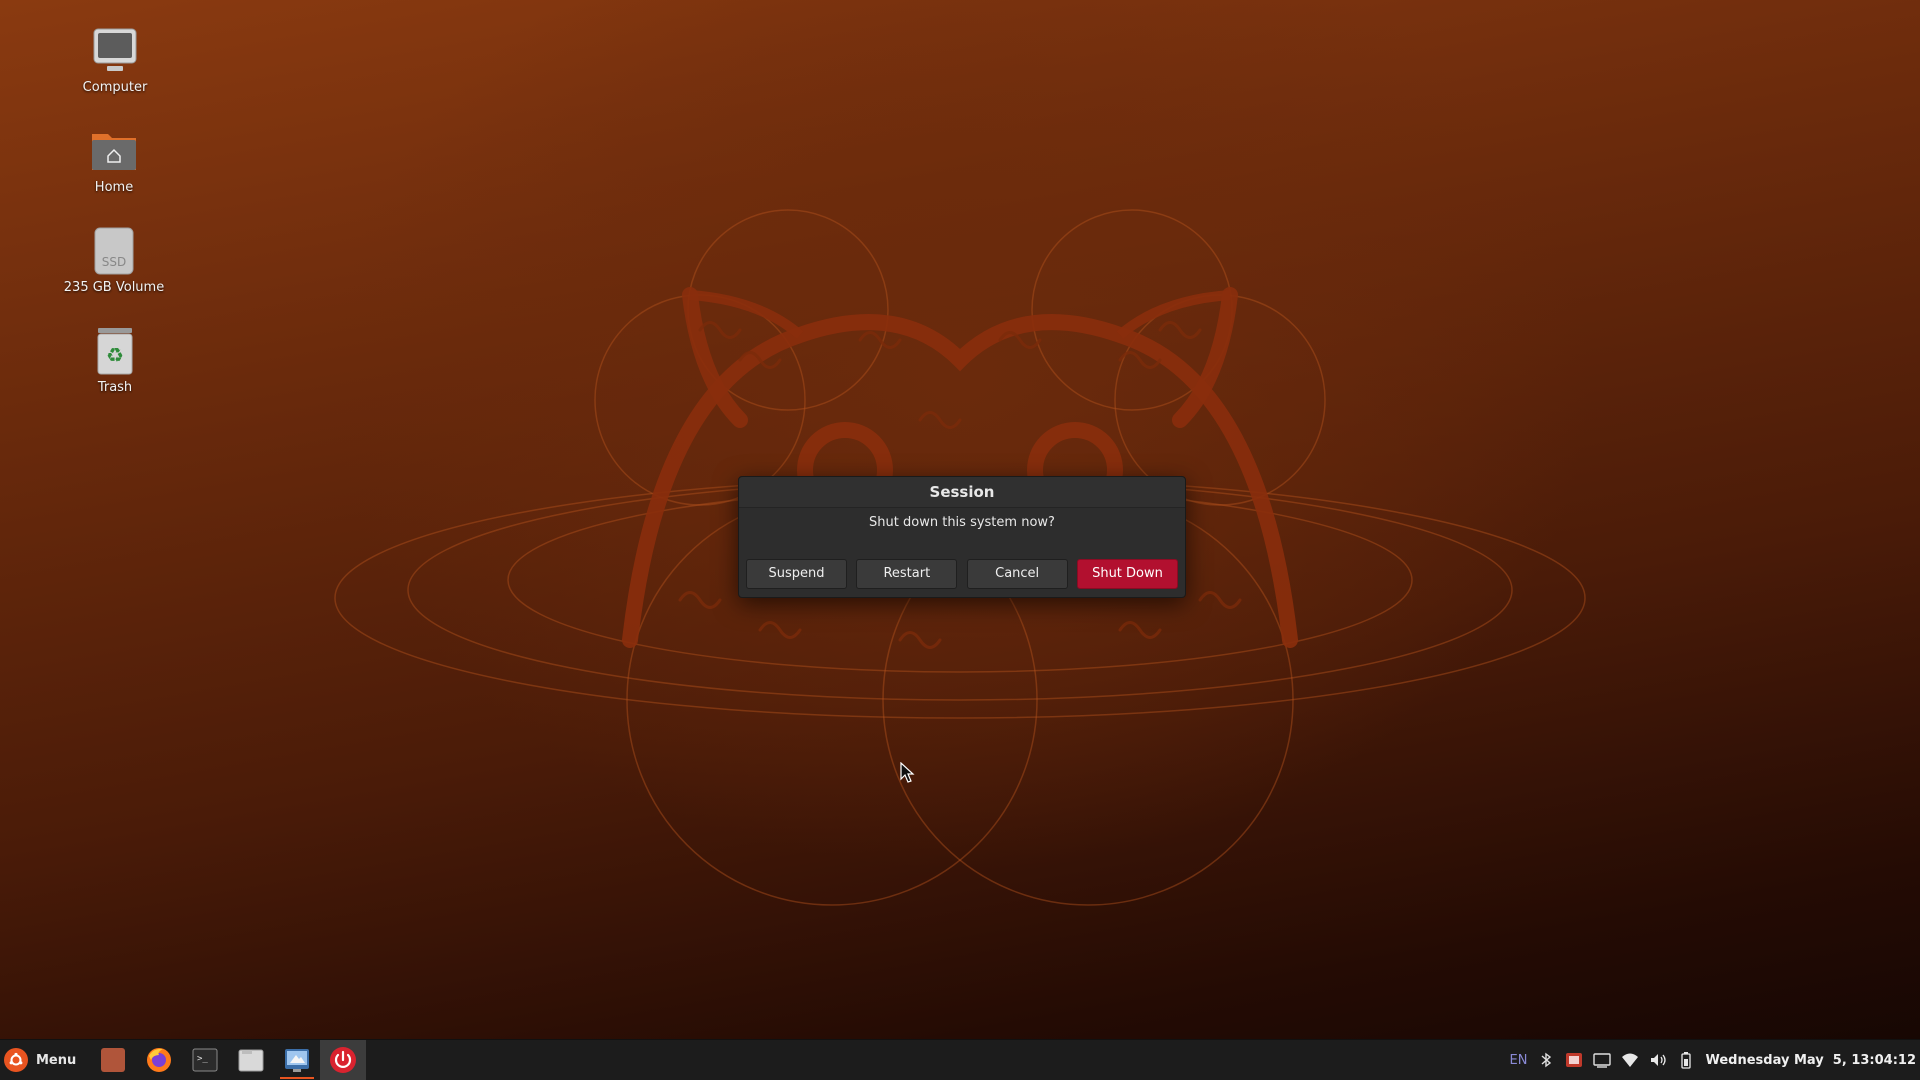 This screenshot has width=1920, height=1080. Describe the element at coordinates (1630, 1060) in the screenshot. I see `wifi-icon` at that location.